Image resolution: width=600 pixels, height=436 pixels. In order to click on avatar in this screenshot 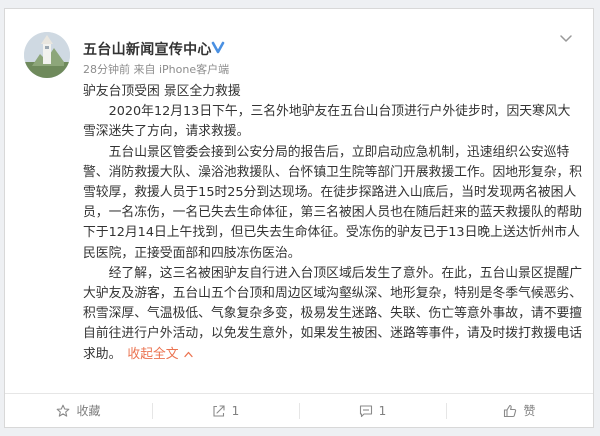, I will do `click(47, 55)`.